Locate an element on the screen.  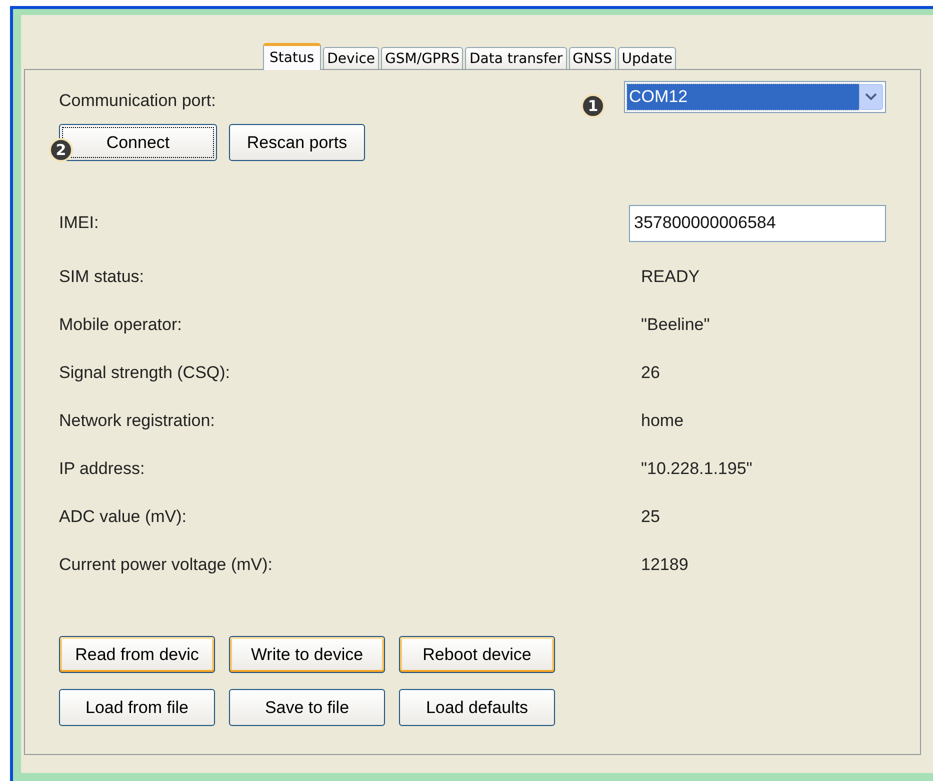
action-button: Reboot device is located at coordinates (477, 654).